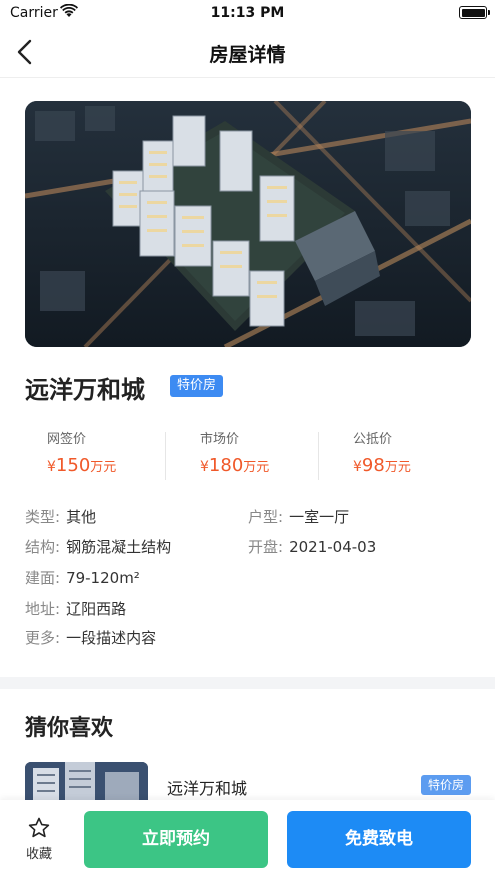 Image resolution: width=495 pixels, height=881 pixels. Describe the element at coordinates (76, 609) in the screenshot. I see `info-address: 地址: 辽阳西路` at that location.